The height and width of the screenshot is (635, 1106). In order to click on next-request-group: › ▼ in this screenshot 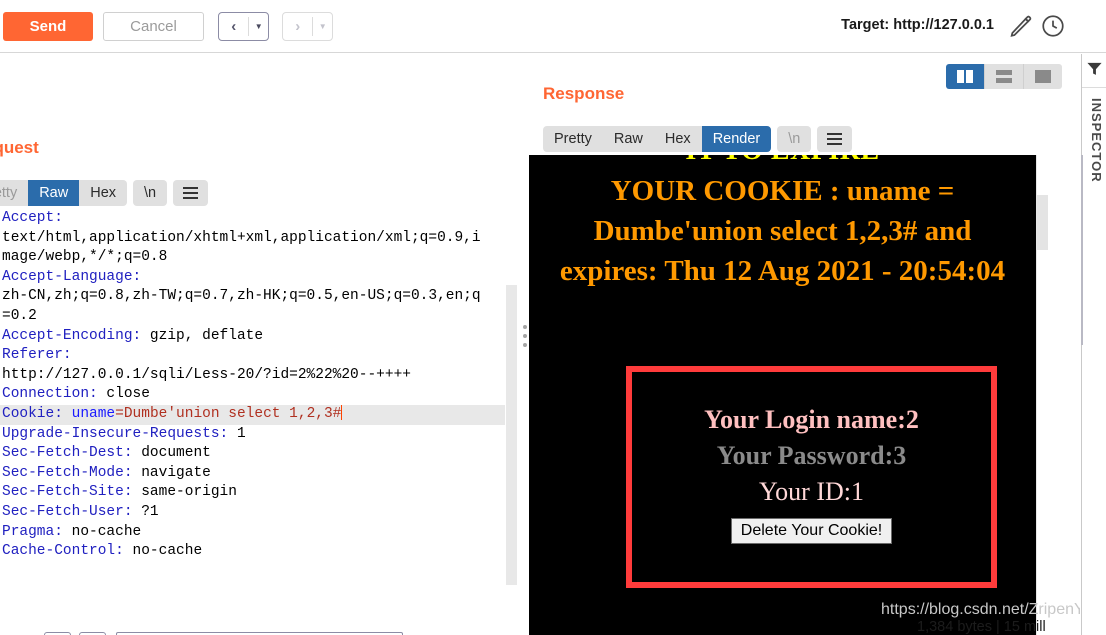, I will do `click(307, 26)`.